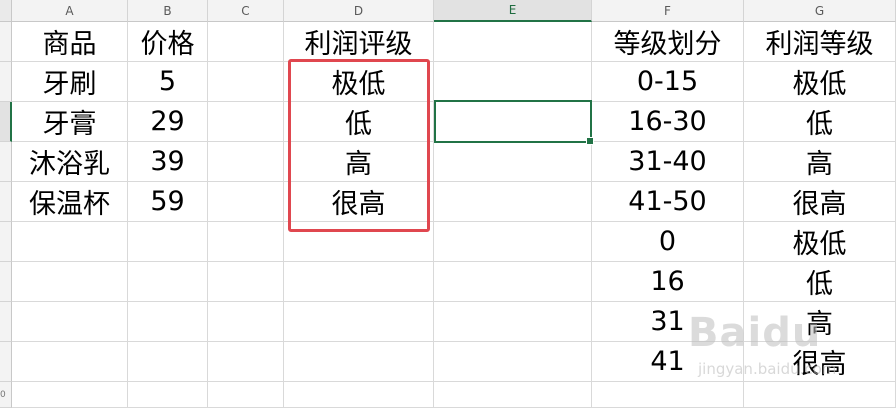 This screenshot has width=896, height=408. I want to click on cell-b10, so click(168, 395).